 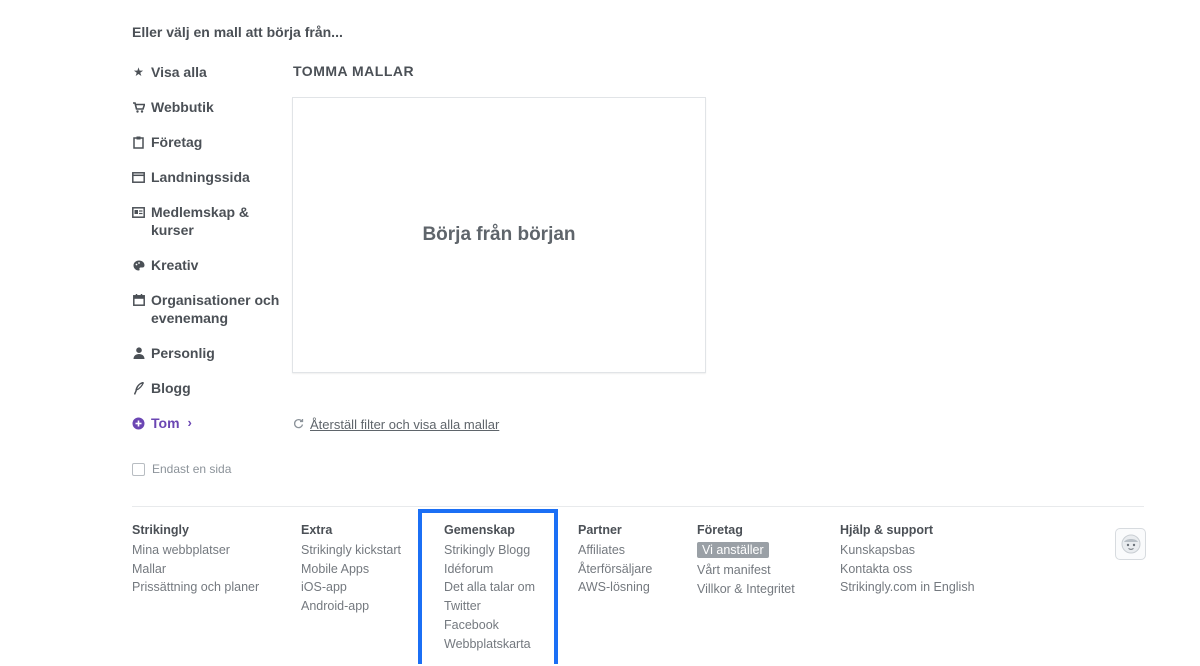 What do you see at coordinates (207, 309) in the screenshot?
I see `sidebar-item-organisationer: Organisationer och evenemang` at bounding box center [207, 309].